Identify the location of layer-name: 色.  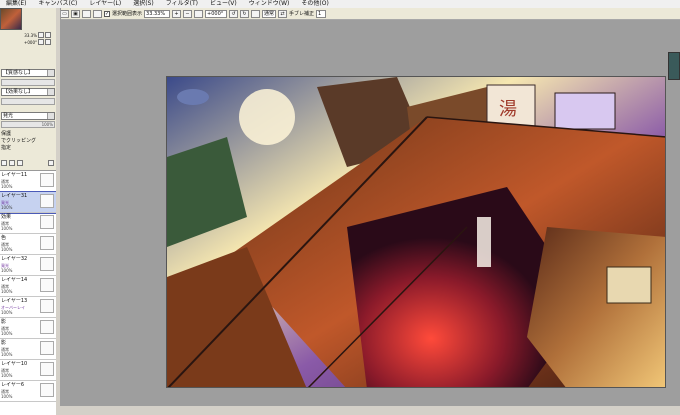
(4, 238).